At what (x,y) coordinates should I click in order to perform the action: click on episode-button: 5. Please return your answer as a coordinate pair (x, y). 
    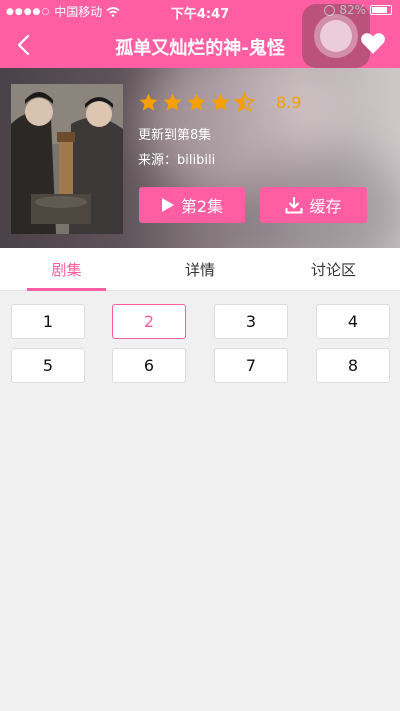
    Looking at the image, I should click on (48, 365).